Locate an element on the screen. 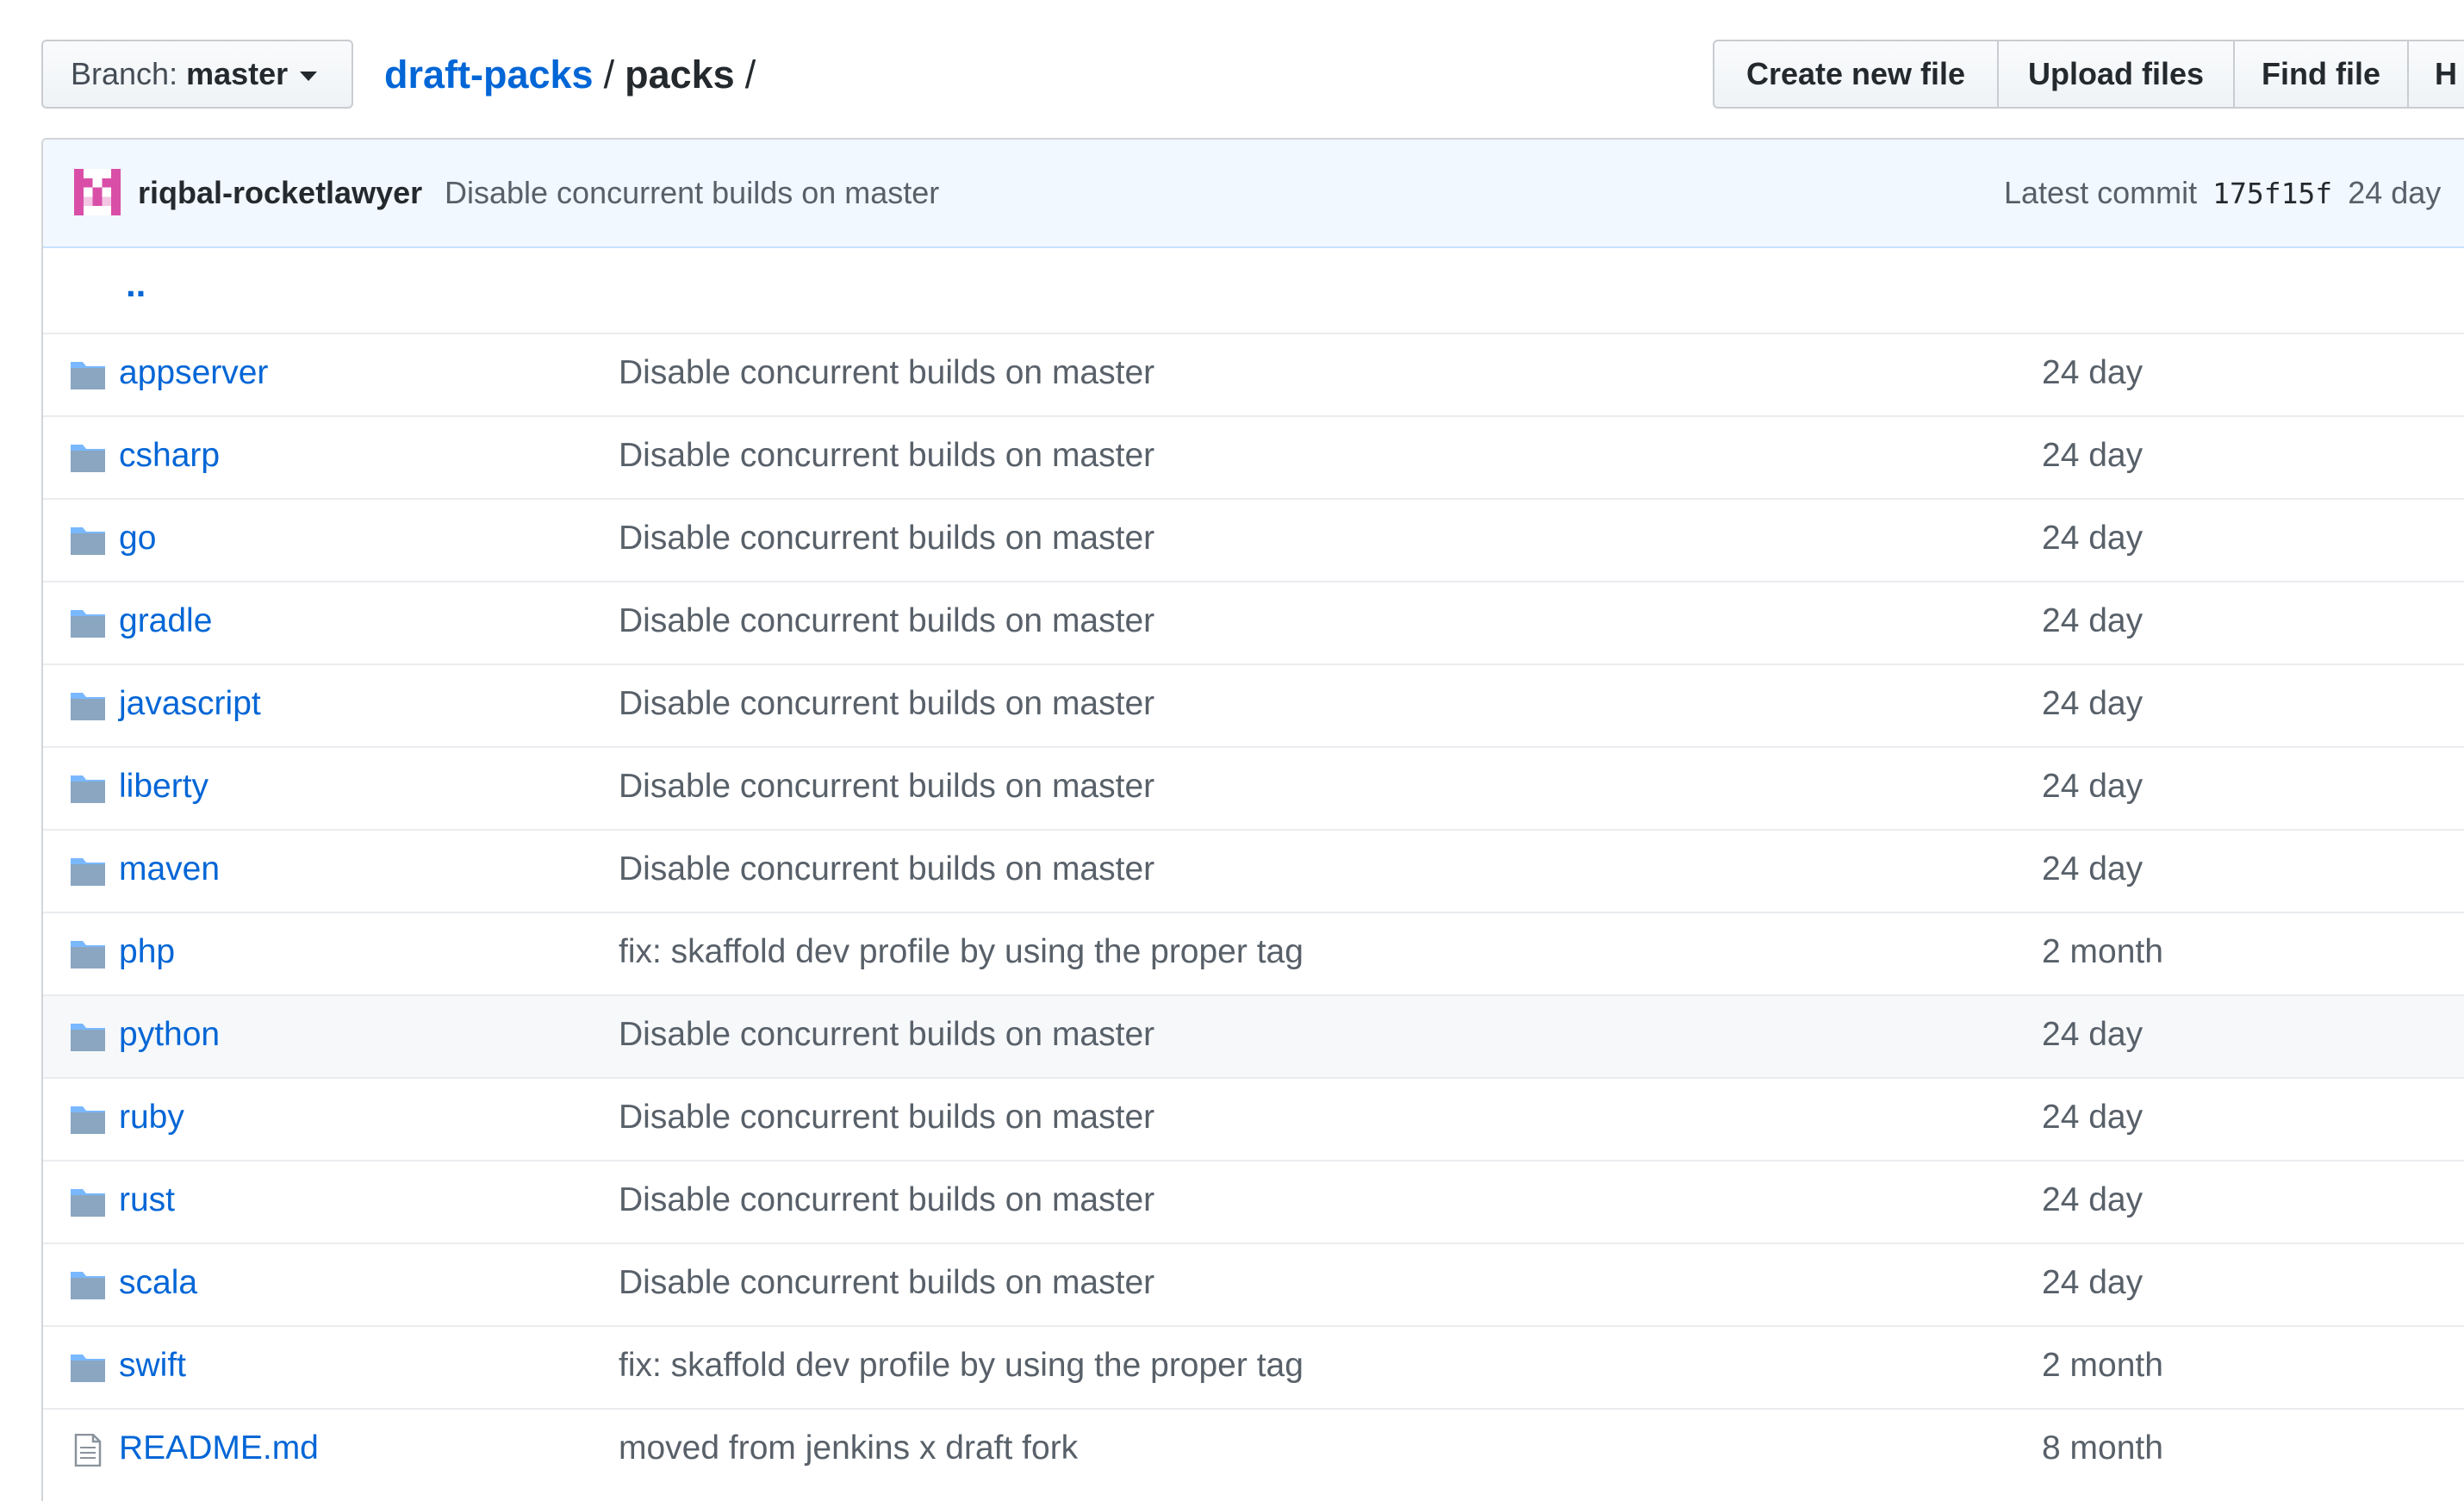 The height and width of the screenshot is (1501, 2464). file-name-link: gradle is located at coordinates (166, 621).